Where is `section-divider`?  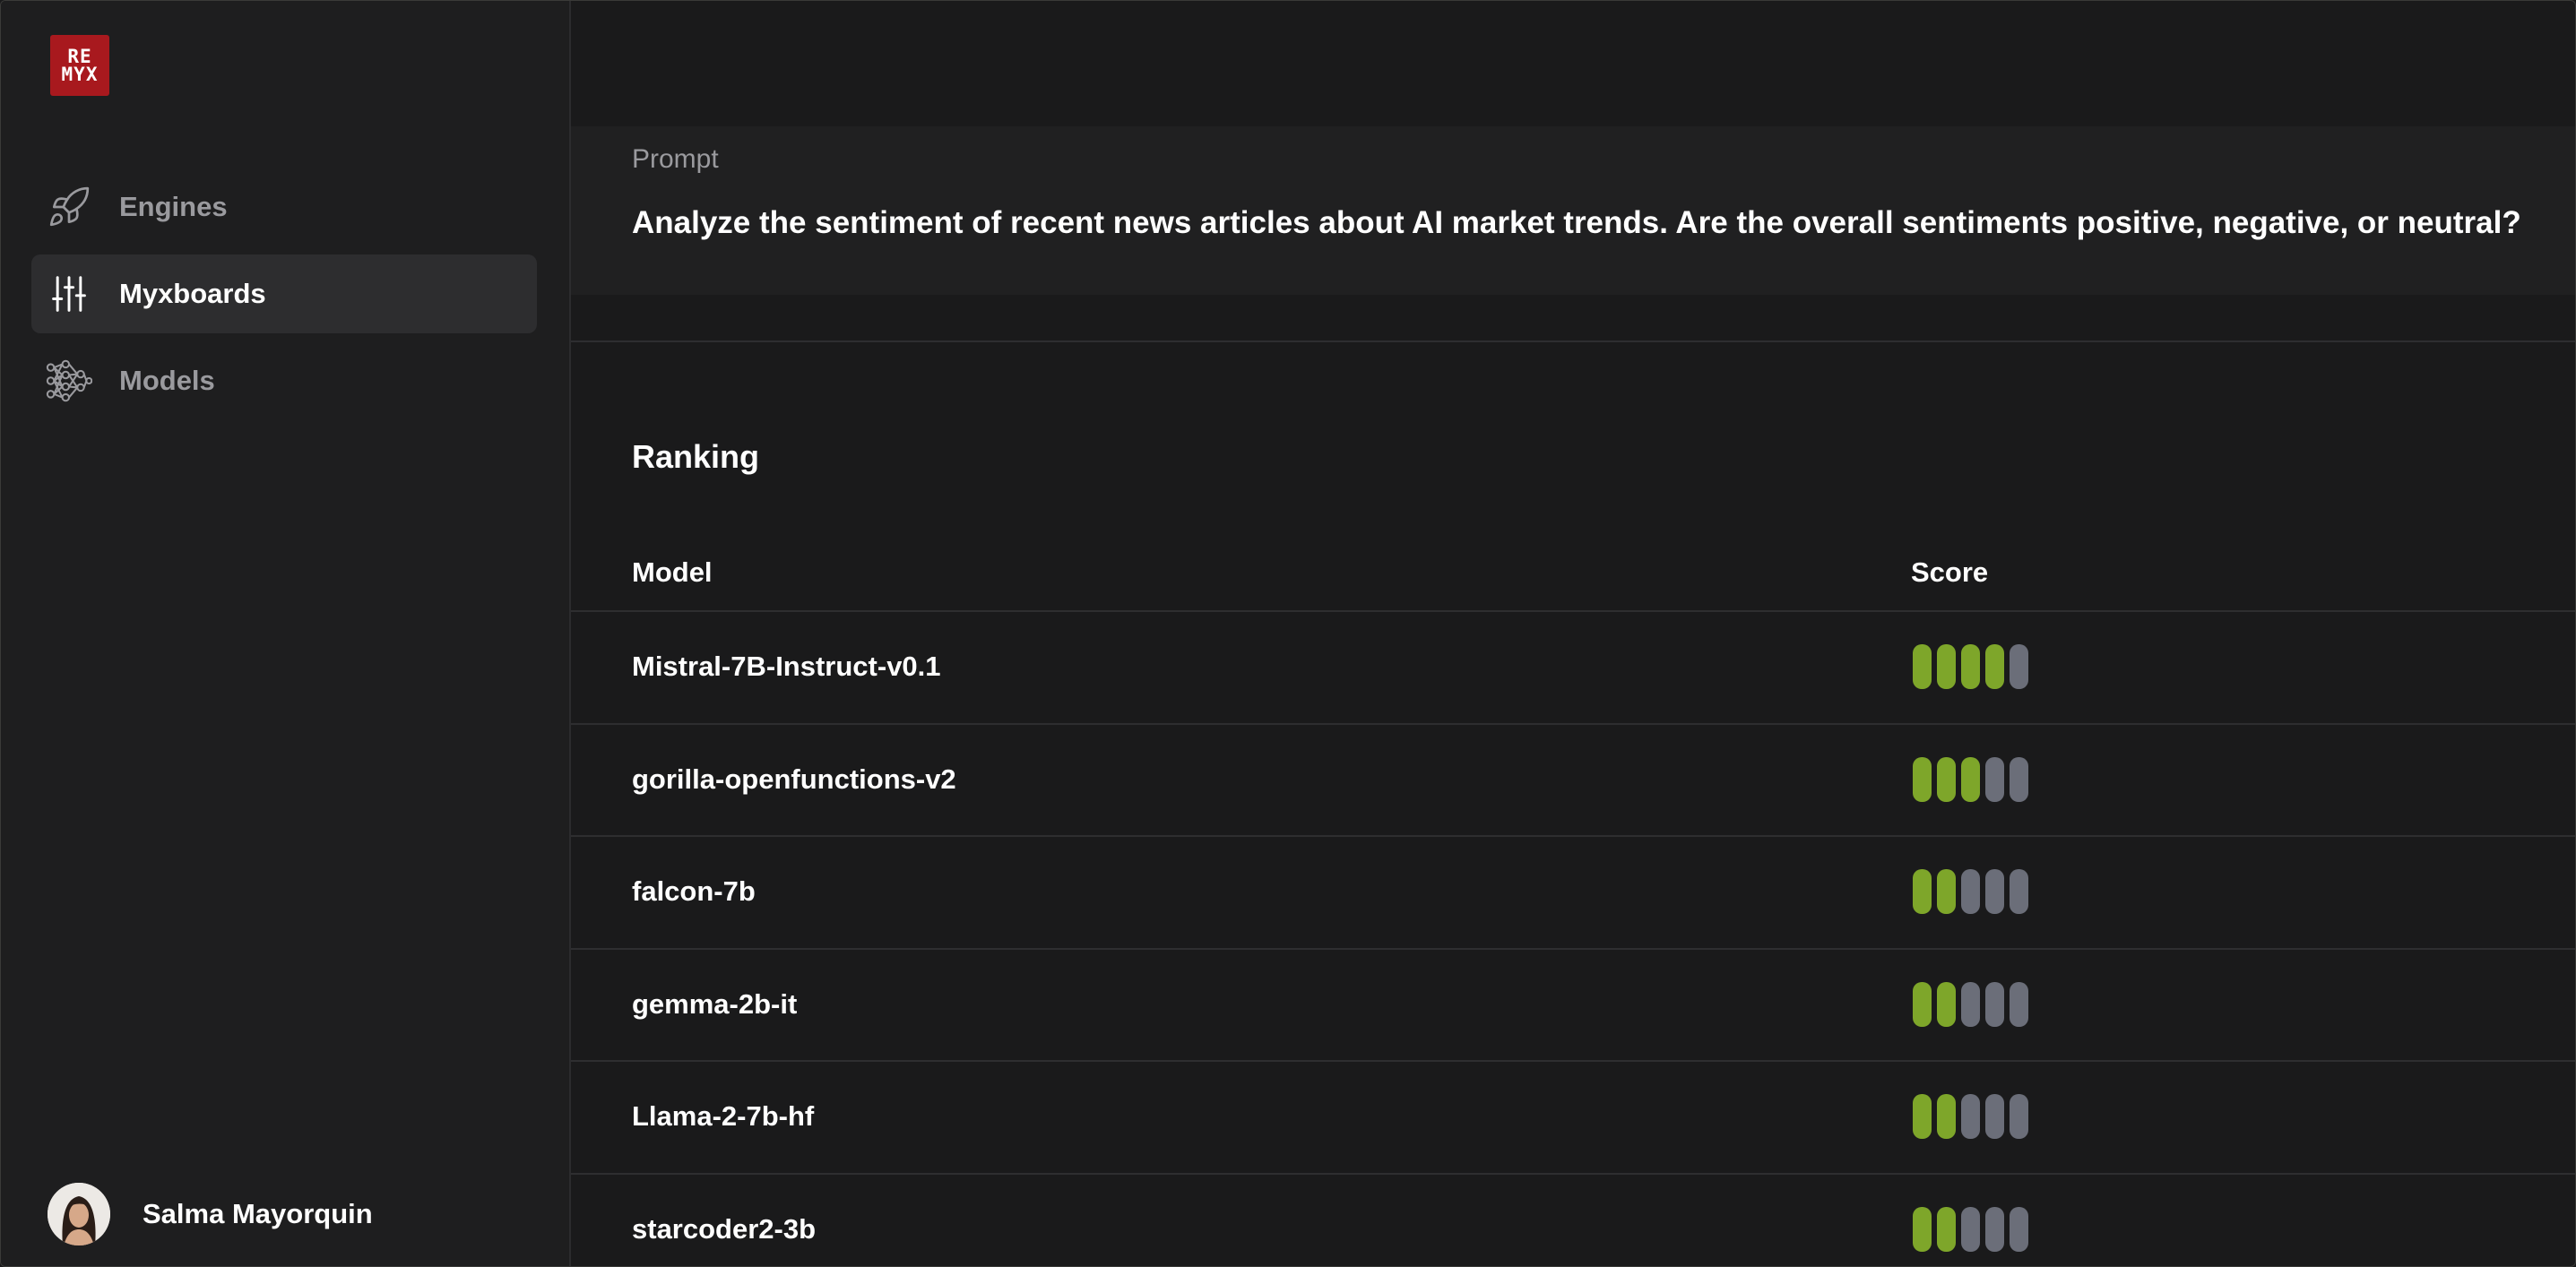
section-divider is located at coordinates (1573, 341).